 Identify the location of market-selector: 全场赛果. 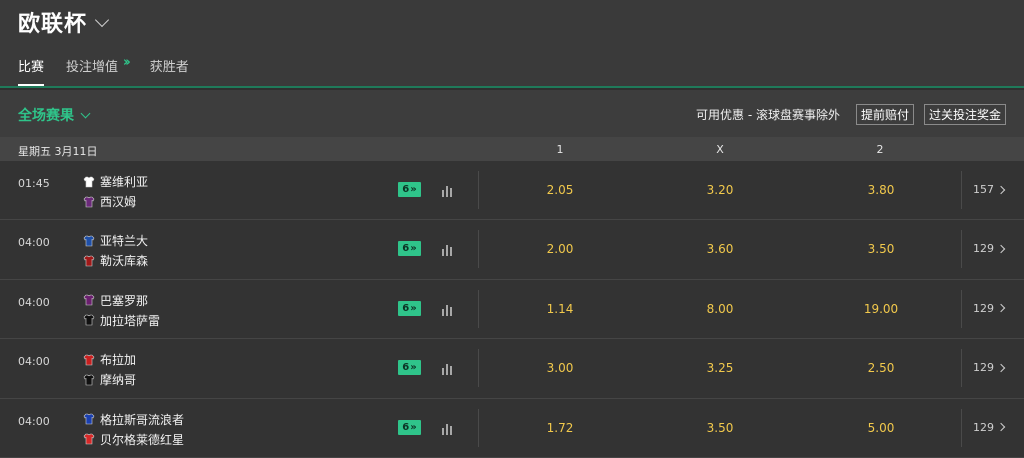
(54, 115).